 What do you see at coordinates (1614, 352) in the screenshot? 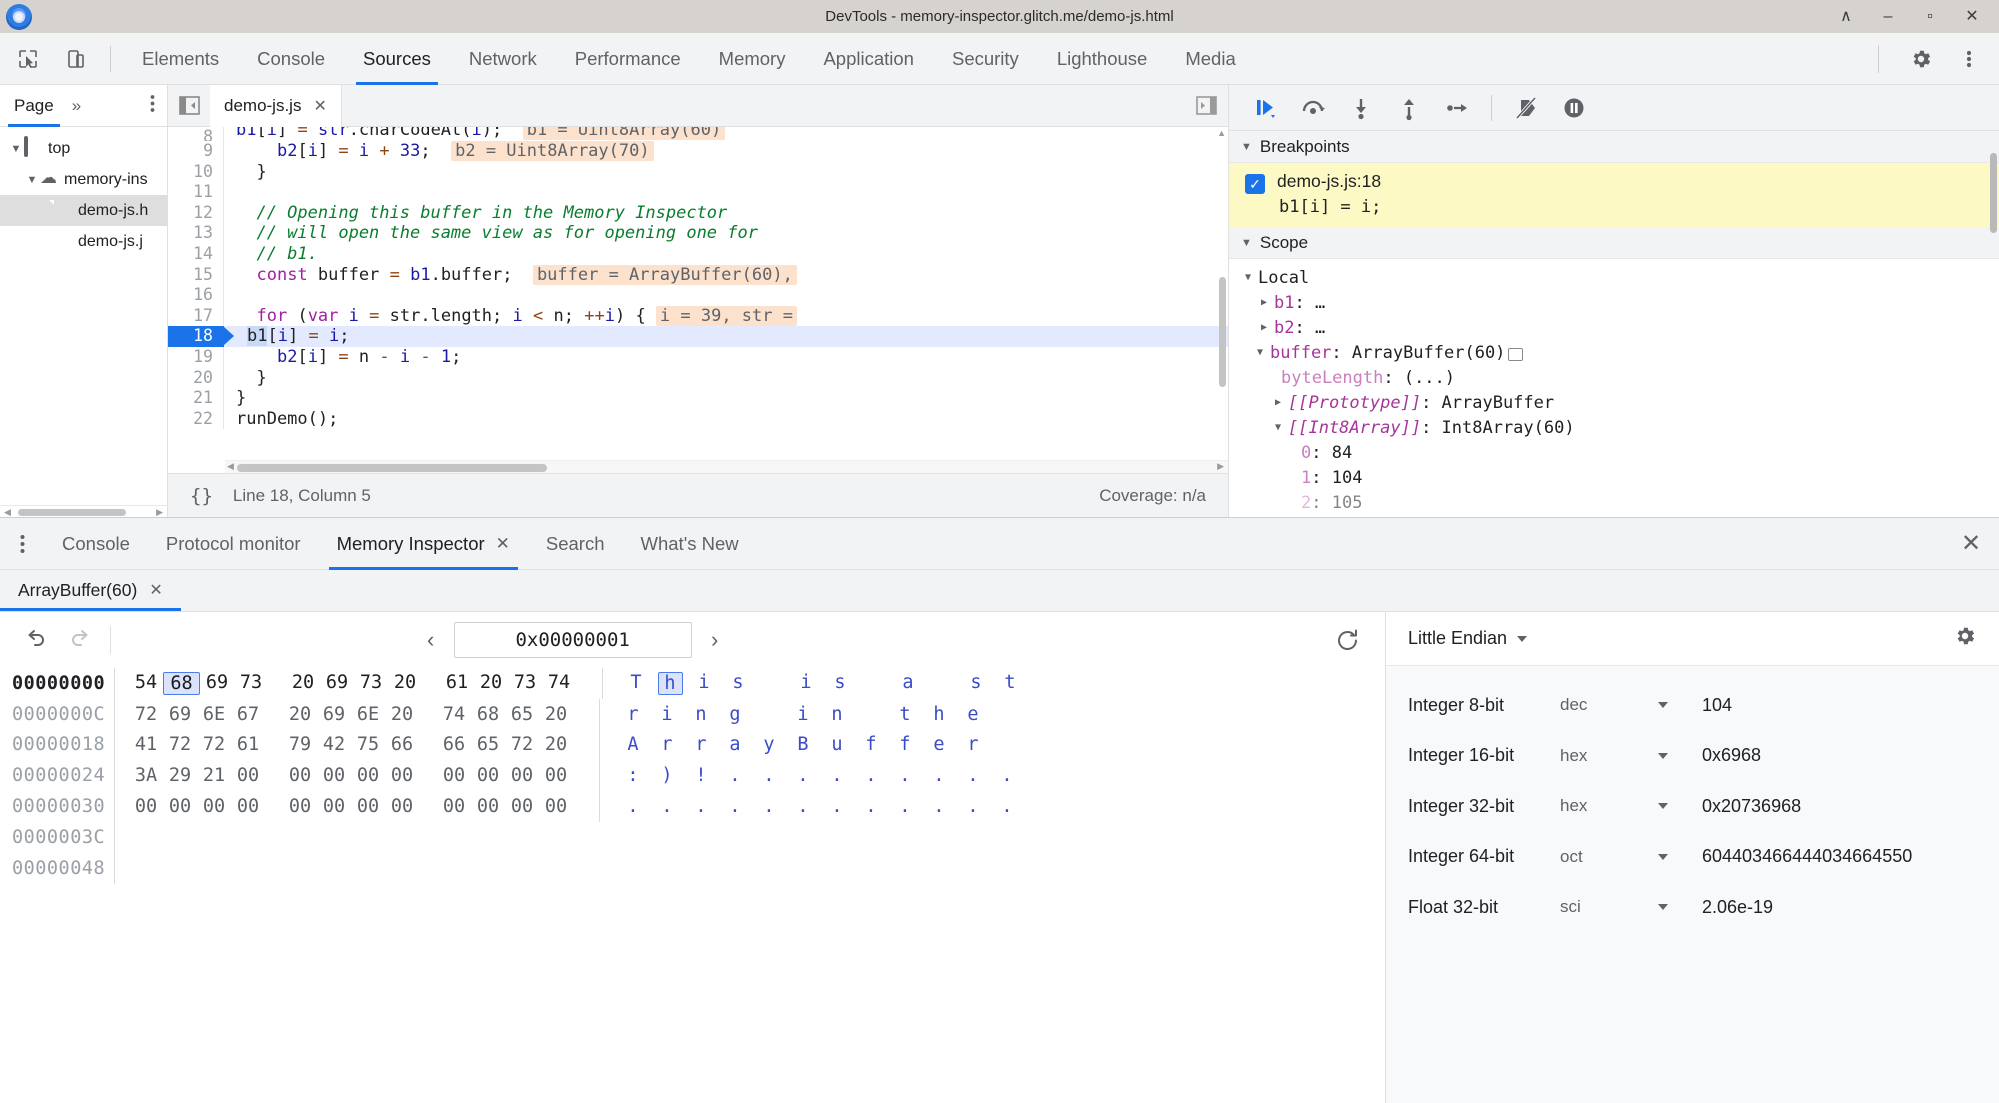
I see `scope-row-buffer: ▼ buffer : ArrayBuffer(60)` at bounding box center [1614, 352].